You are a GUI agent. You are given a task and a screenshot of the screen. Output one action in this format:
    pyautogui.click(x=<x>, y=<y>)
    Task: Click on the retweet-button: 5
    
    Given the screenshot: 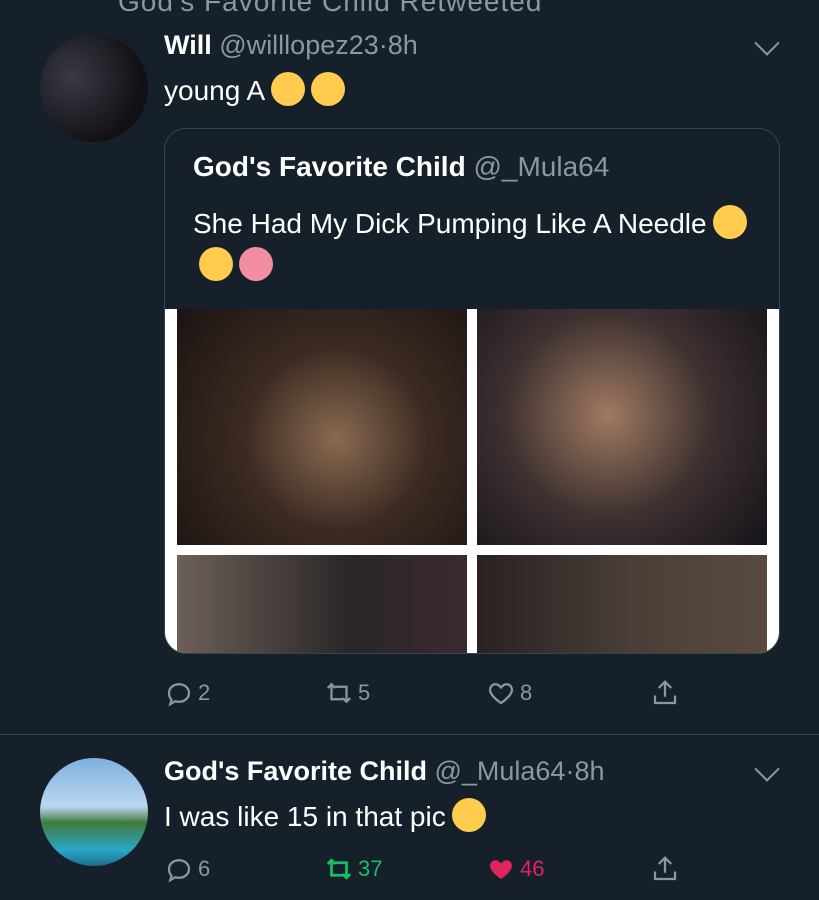 What is the action you would take?
    pyautogui.click(x=347, y=693)
    